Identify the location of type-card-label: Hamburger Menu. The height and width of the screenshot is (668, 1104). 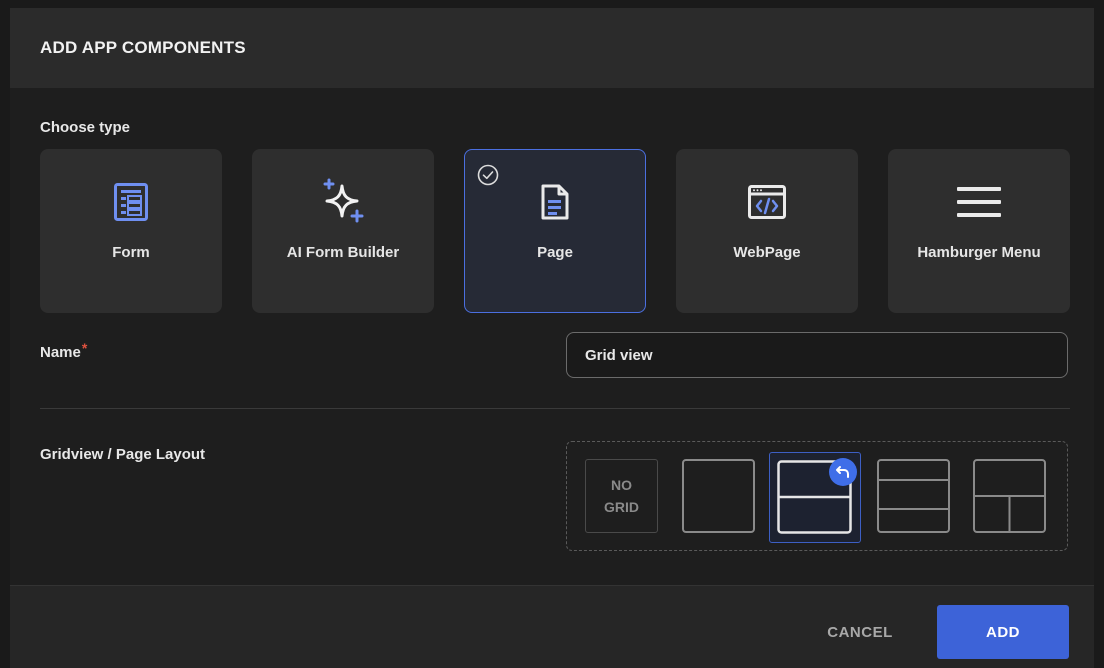
(979, 252).